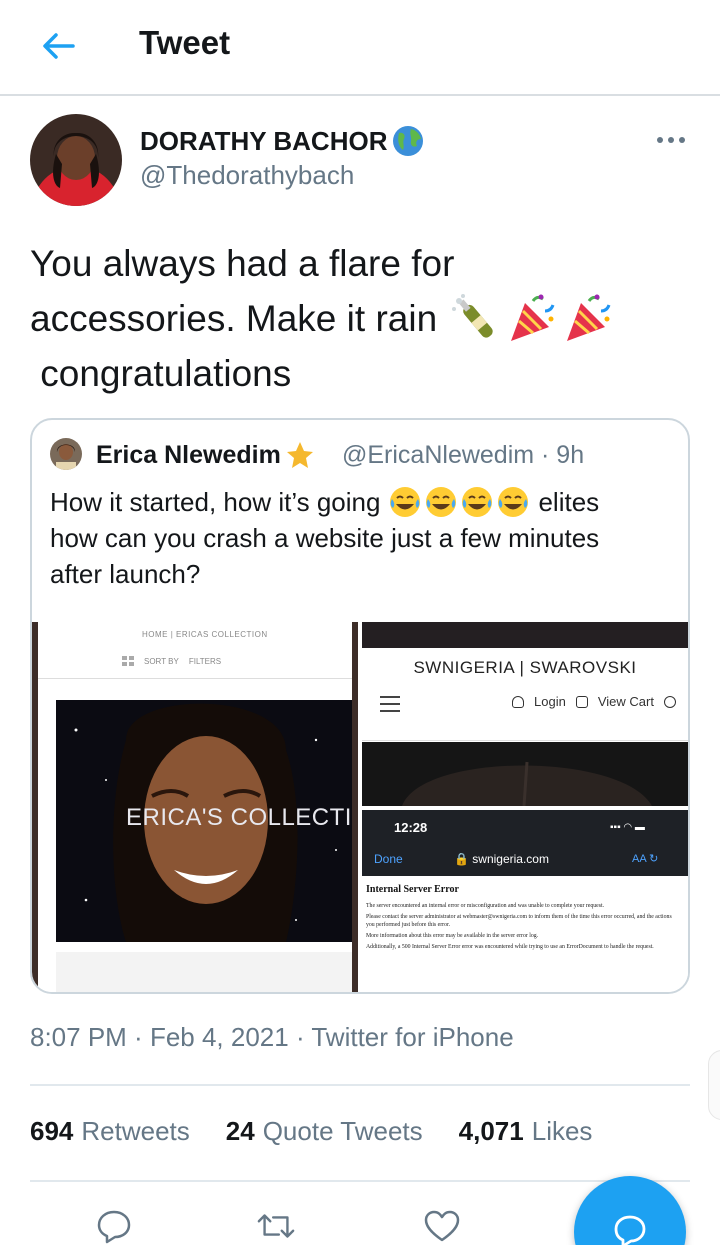 This screenshot has width=720, height=1245. I want to click on quoted-line: How it started, how it’s going elites, so click(360, 502).